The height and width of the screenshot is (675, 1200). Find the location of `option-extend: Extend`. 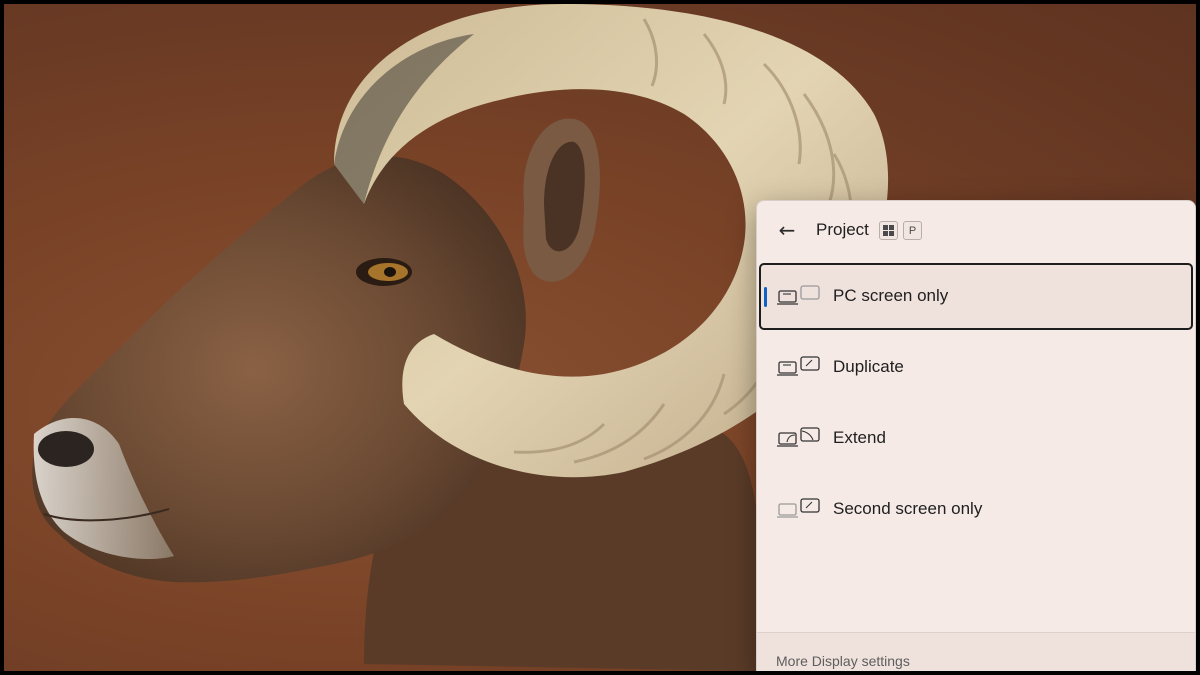

option-extend: Extend is located at coordinates (976, 438).